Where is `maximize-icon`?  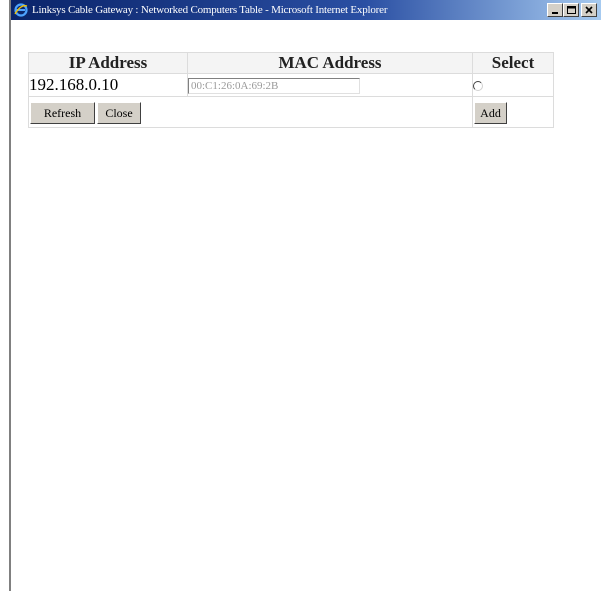 maximize-icon is located at coordinates (571, 10).